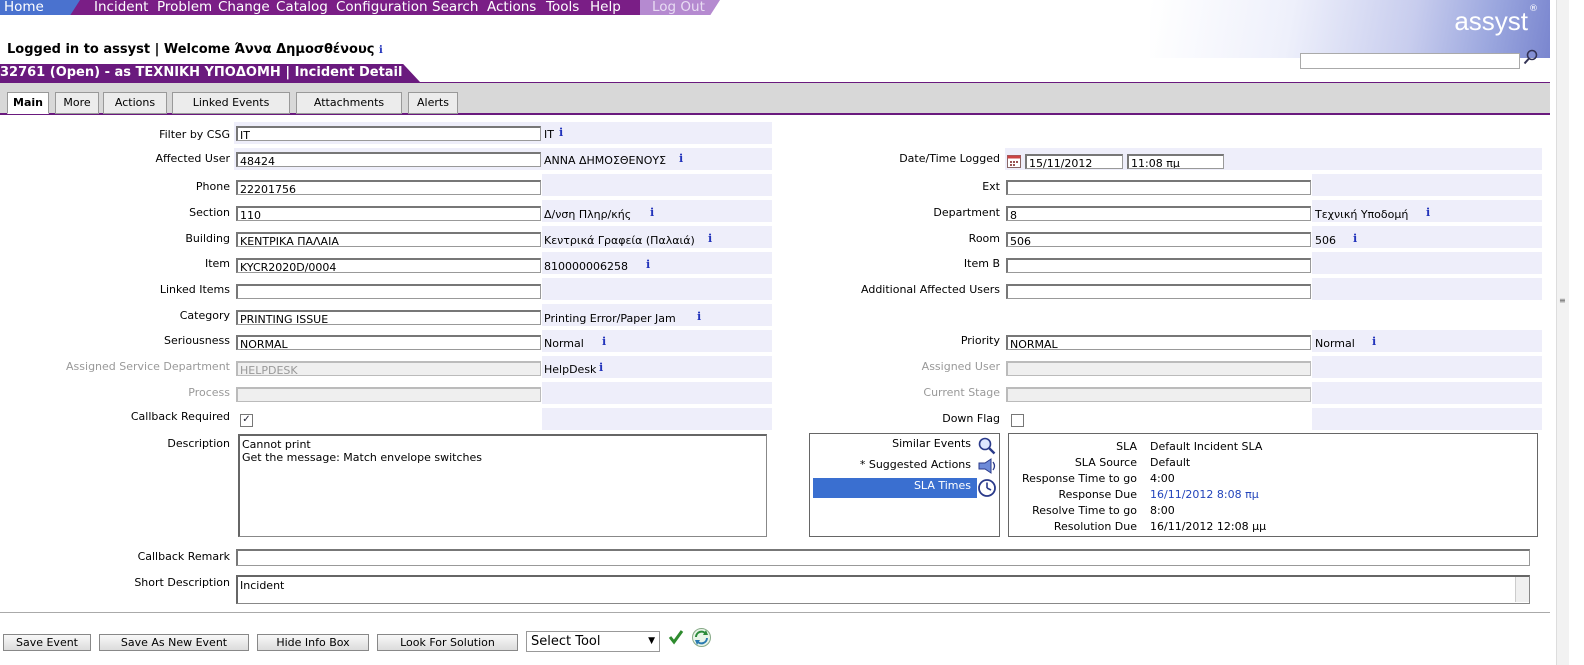 The height and width of the screenshot is (665, 1584). I want to click on priority-desc: Normal, so click(1335, 343).